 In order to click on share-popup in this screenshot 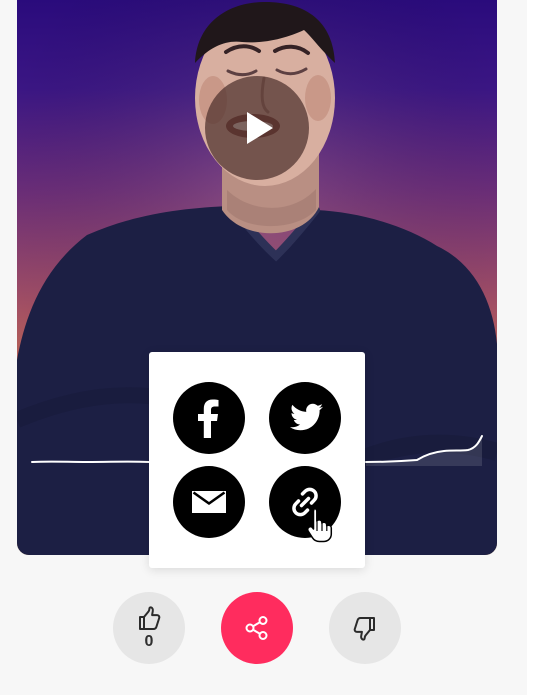, I will do `click(257, 460)`.